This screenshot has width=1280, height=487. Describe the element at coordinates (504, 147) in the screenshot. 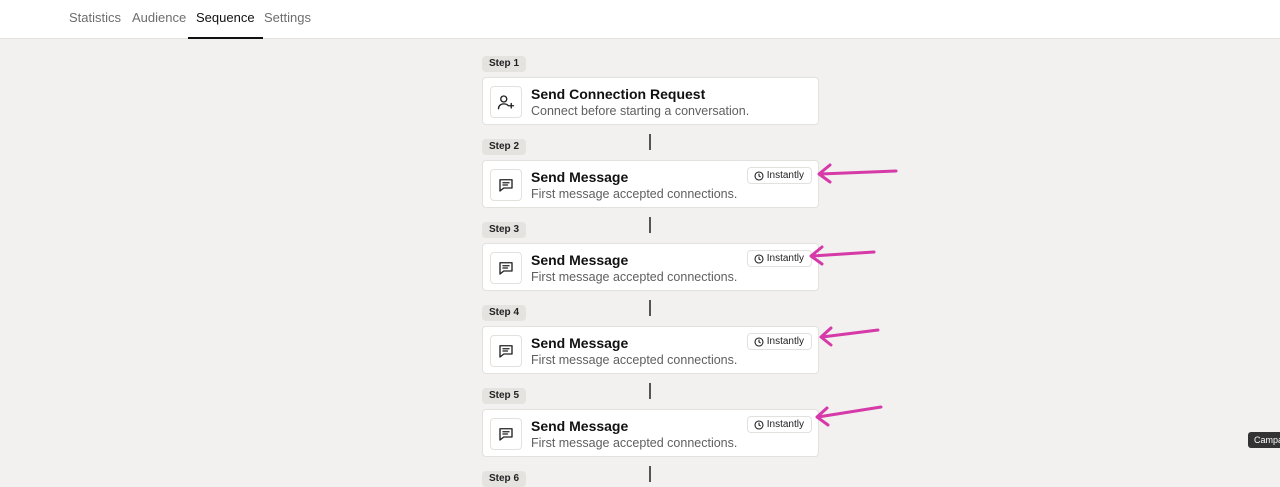

I see `step-badge: Step 2` at that location.